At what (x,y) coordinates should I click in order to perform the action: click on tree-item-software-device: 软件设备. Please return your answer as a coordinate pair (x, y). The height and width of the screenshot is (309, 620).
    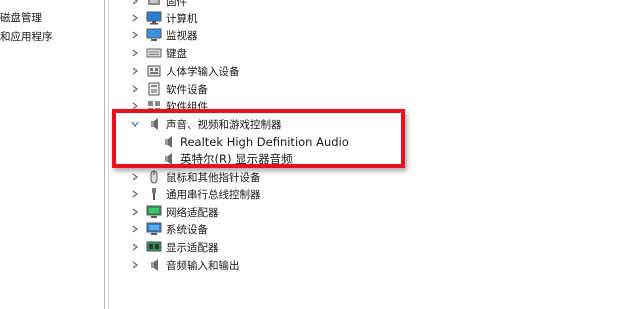
    Looking at the image, I should click on (169, 89).